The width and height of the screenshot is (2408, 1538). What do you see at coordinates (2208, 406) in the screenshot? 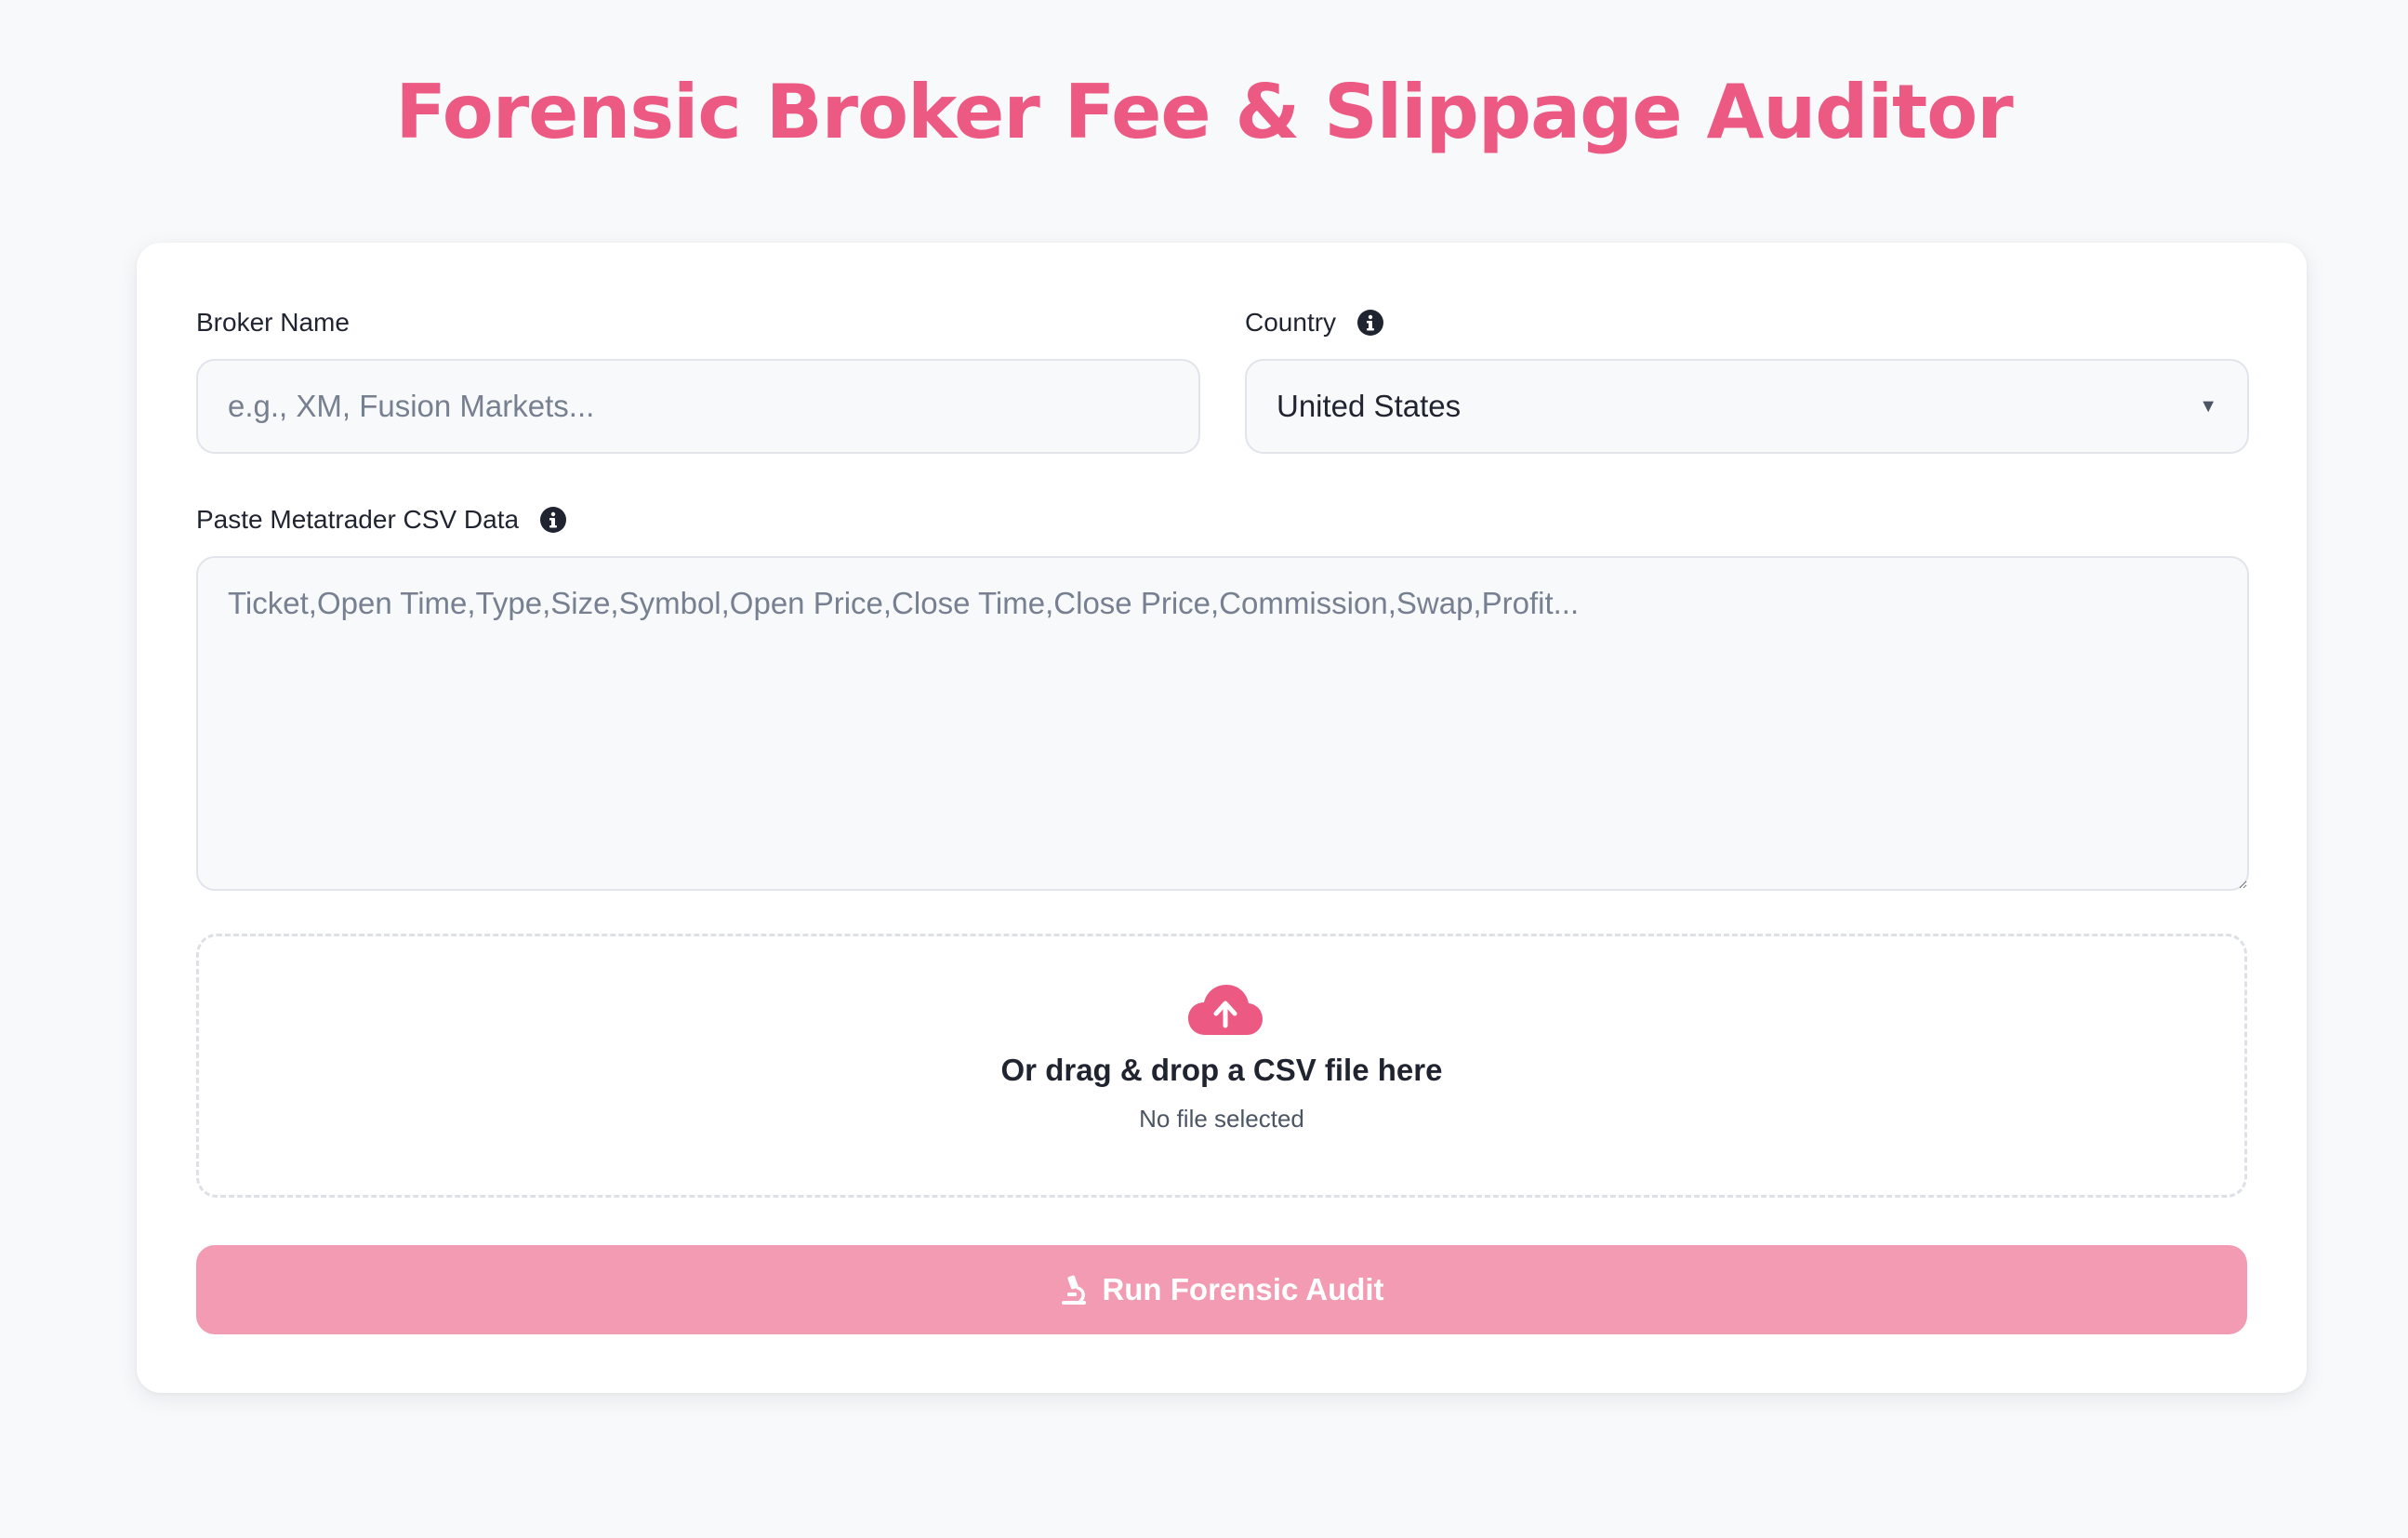
I see `chevron-down-icon: ▼` at bounding box center [2208, 406].